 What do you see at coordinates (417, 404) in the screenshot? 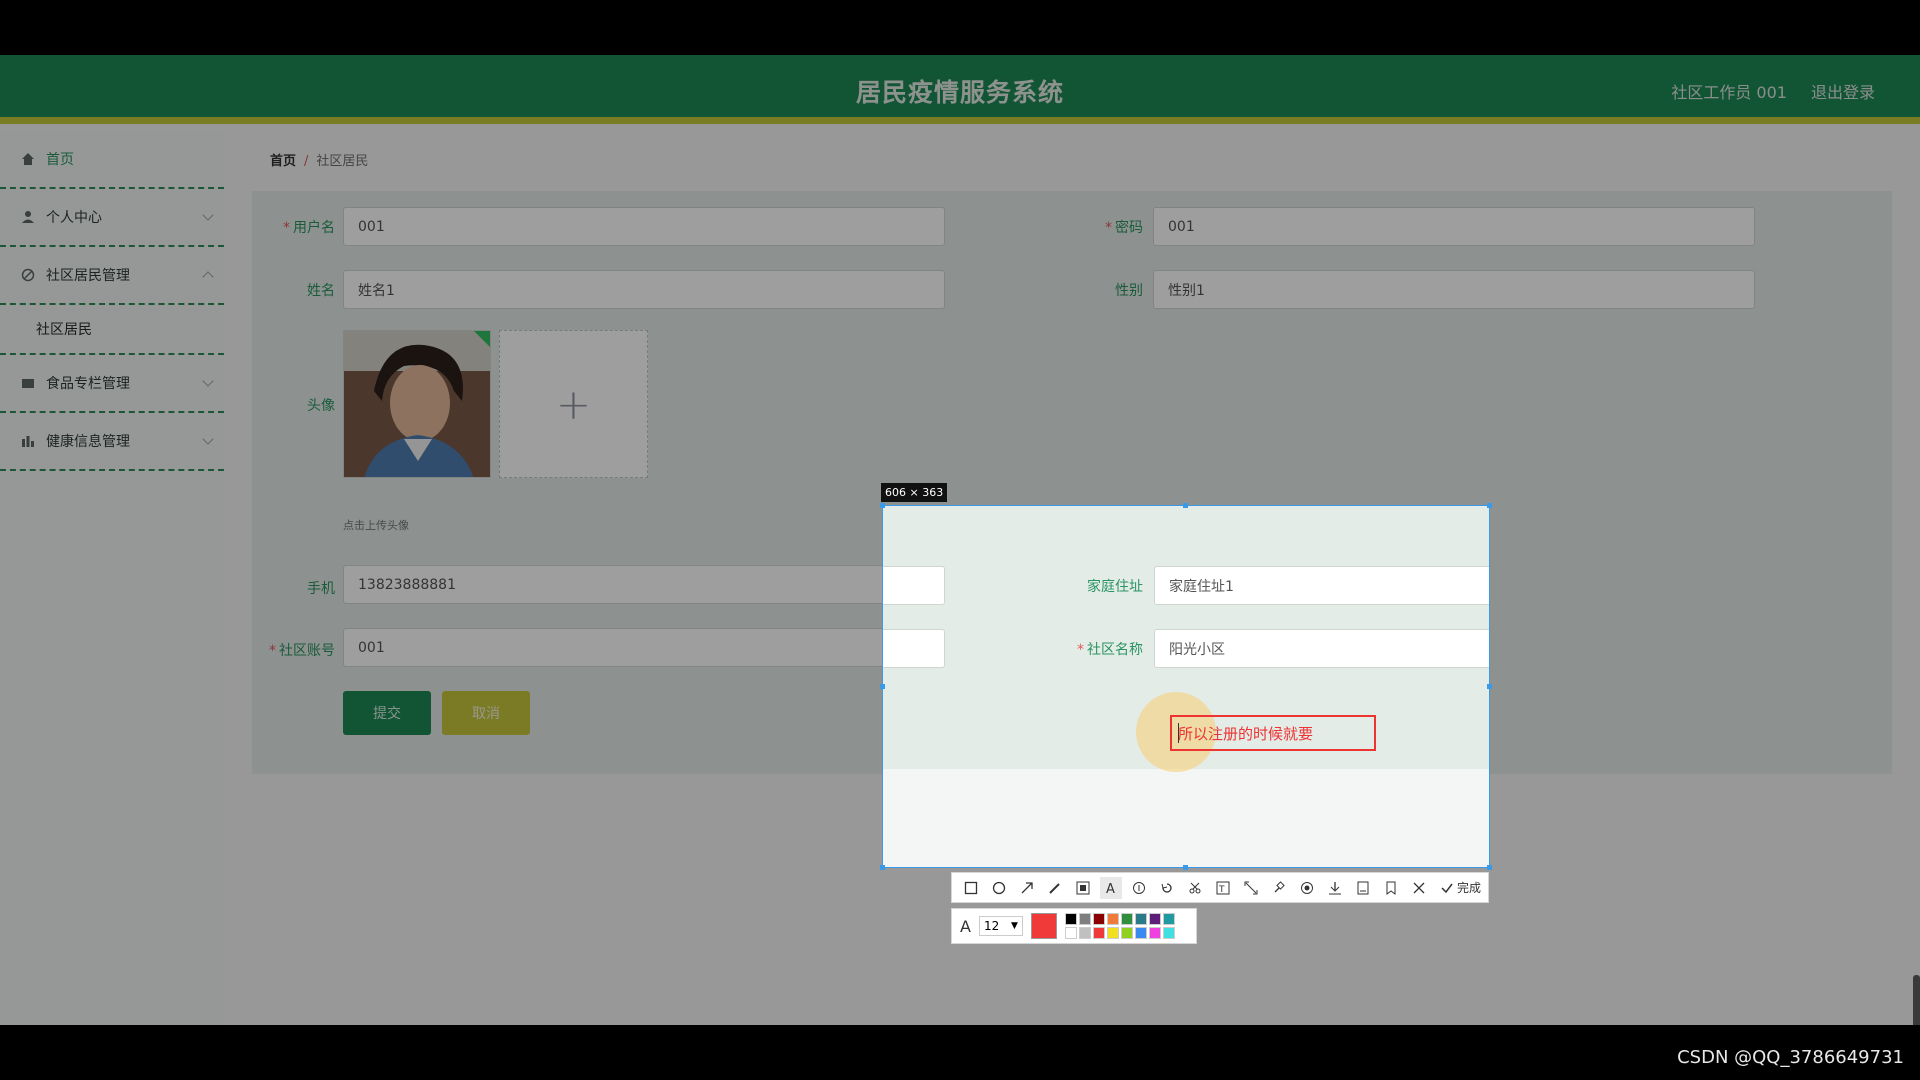
I see `avatar-image` at bounding box center [417, 404].